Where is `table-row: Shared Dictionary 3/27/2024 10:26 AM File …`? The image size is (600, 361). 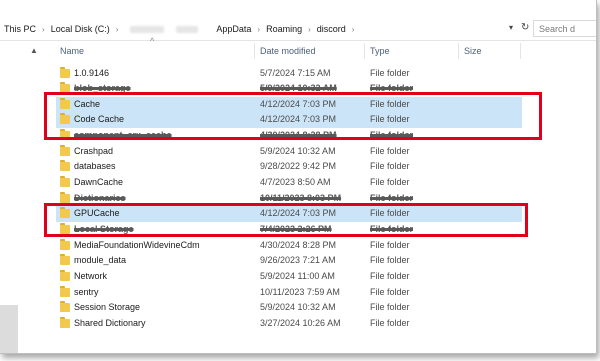 table-row: Shared Dictionary 3/27/2024 10:26 AM File … is located at coordinates (289, 324).